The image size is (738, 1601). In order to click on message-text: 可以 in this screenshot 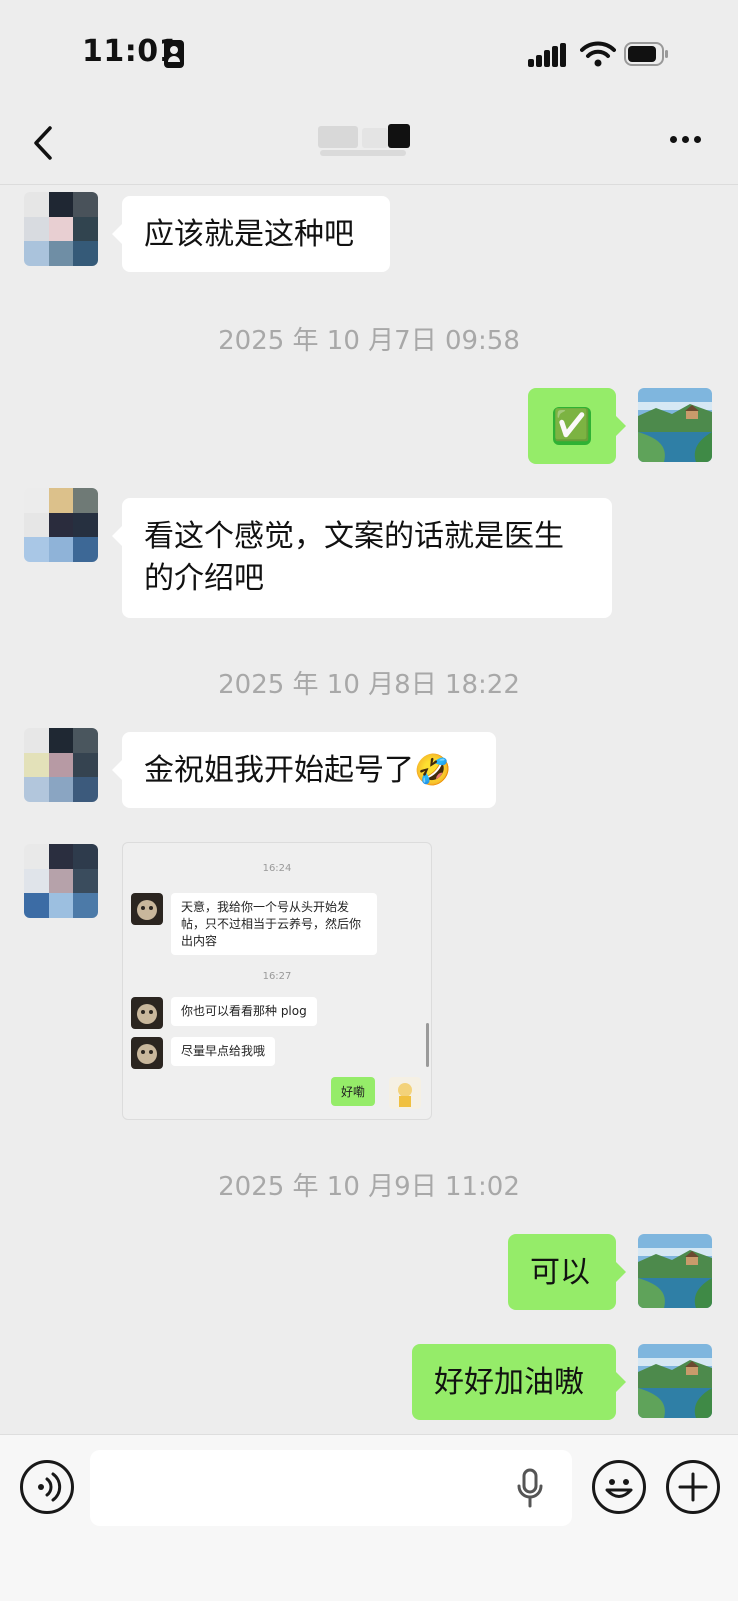, I will do `click(560, 1272)`.